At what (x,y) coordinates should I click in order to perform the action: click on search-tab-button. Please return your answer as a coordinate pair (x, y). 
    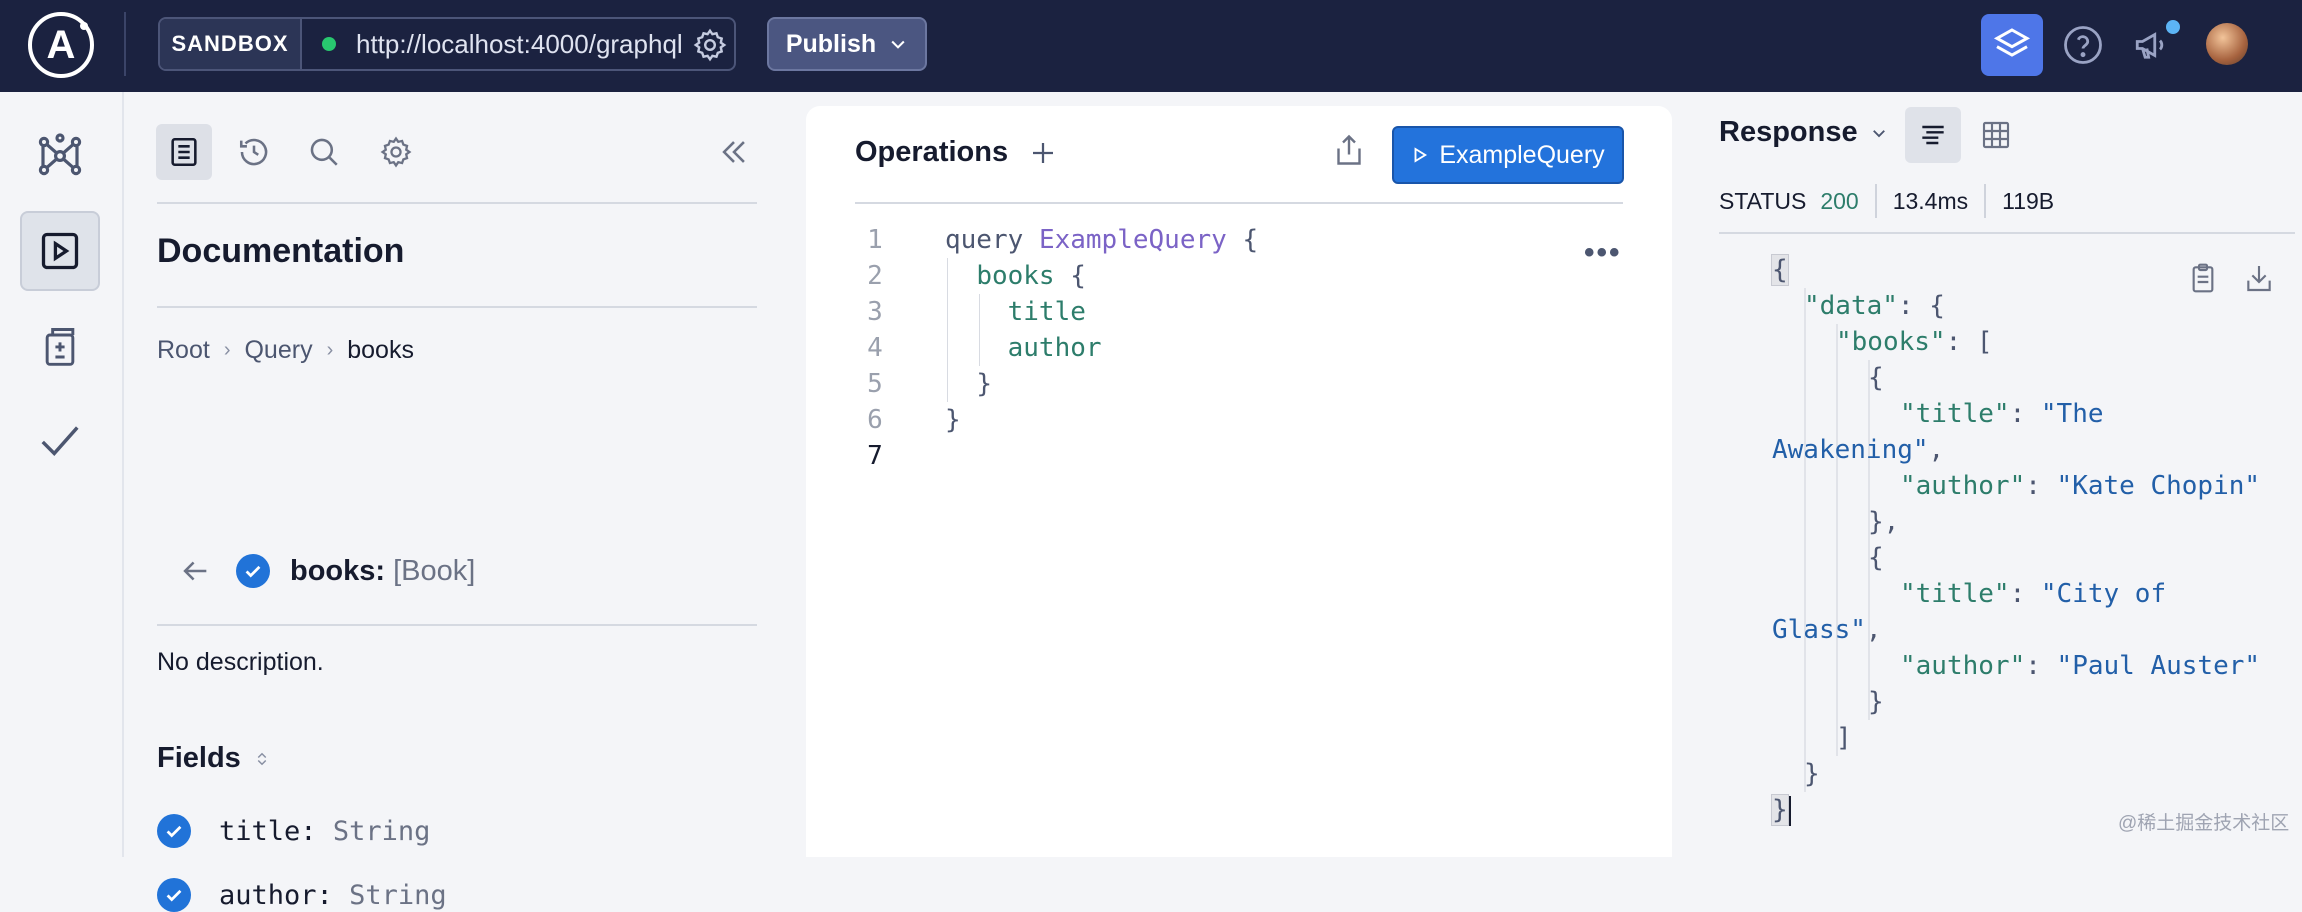
    Looking at the image, I should click on (324, 152).